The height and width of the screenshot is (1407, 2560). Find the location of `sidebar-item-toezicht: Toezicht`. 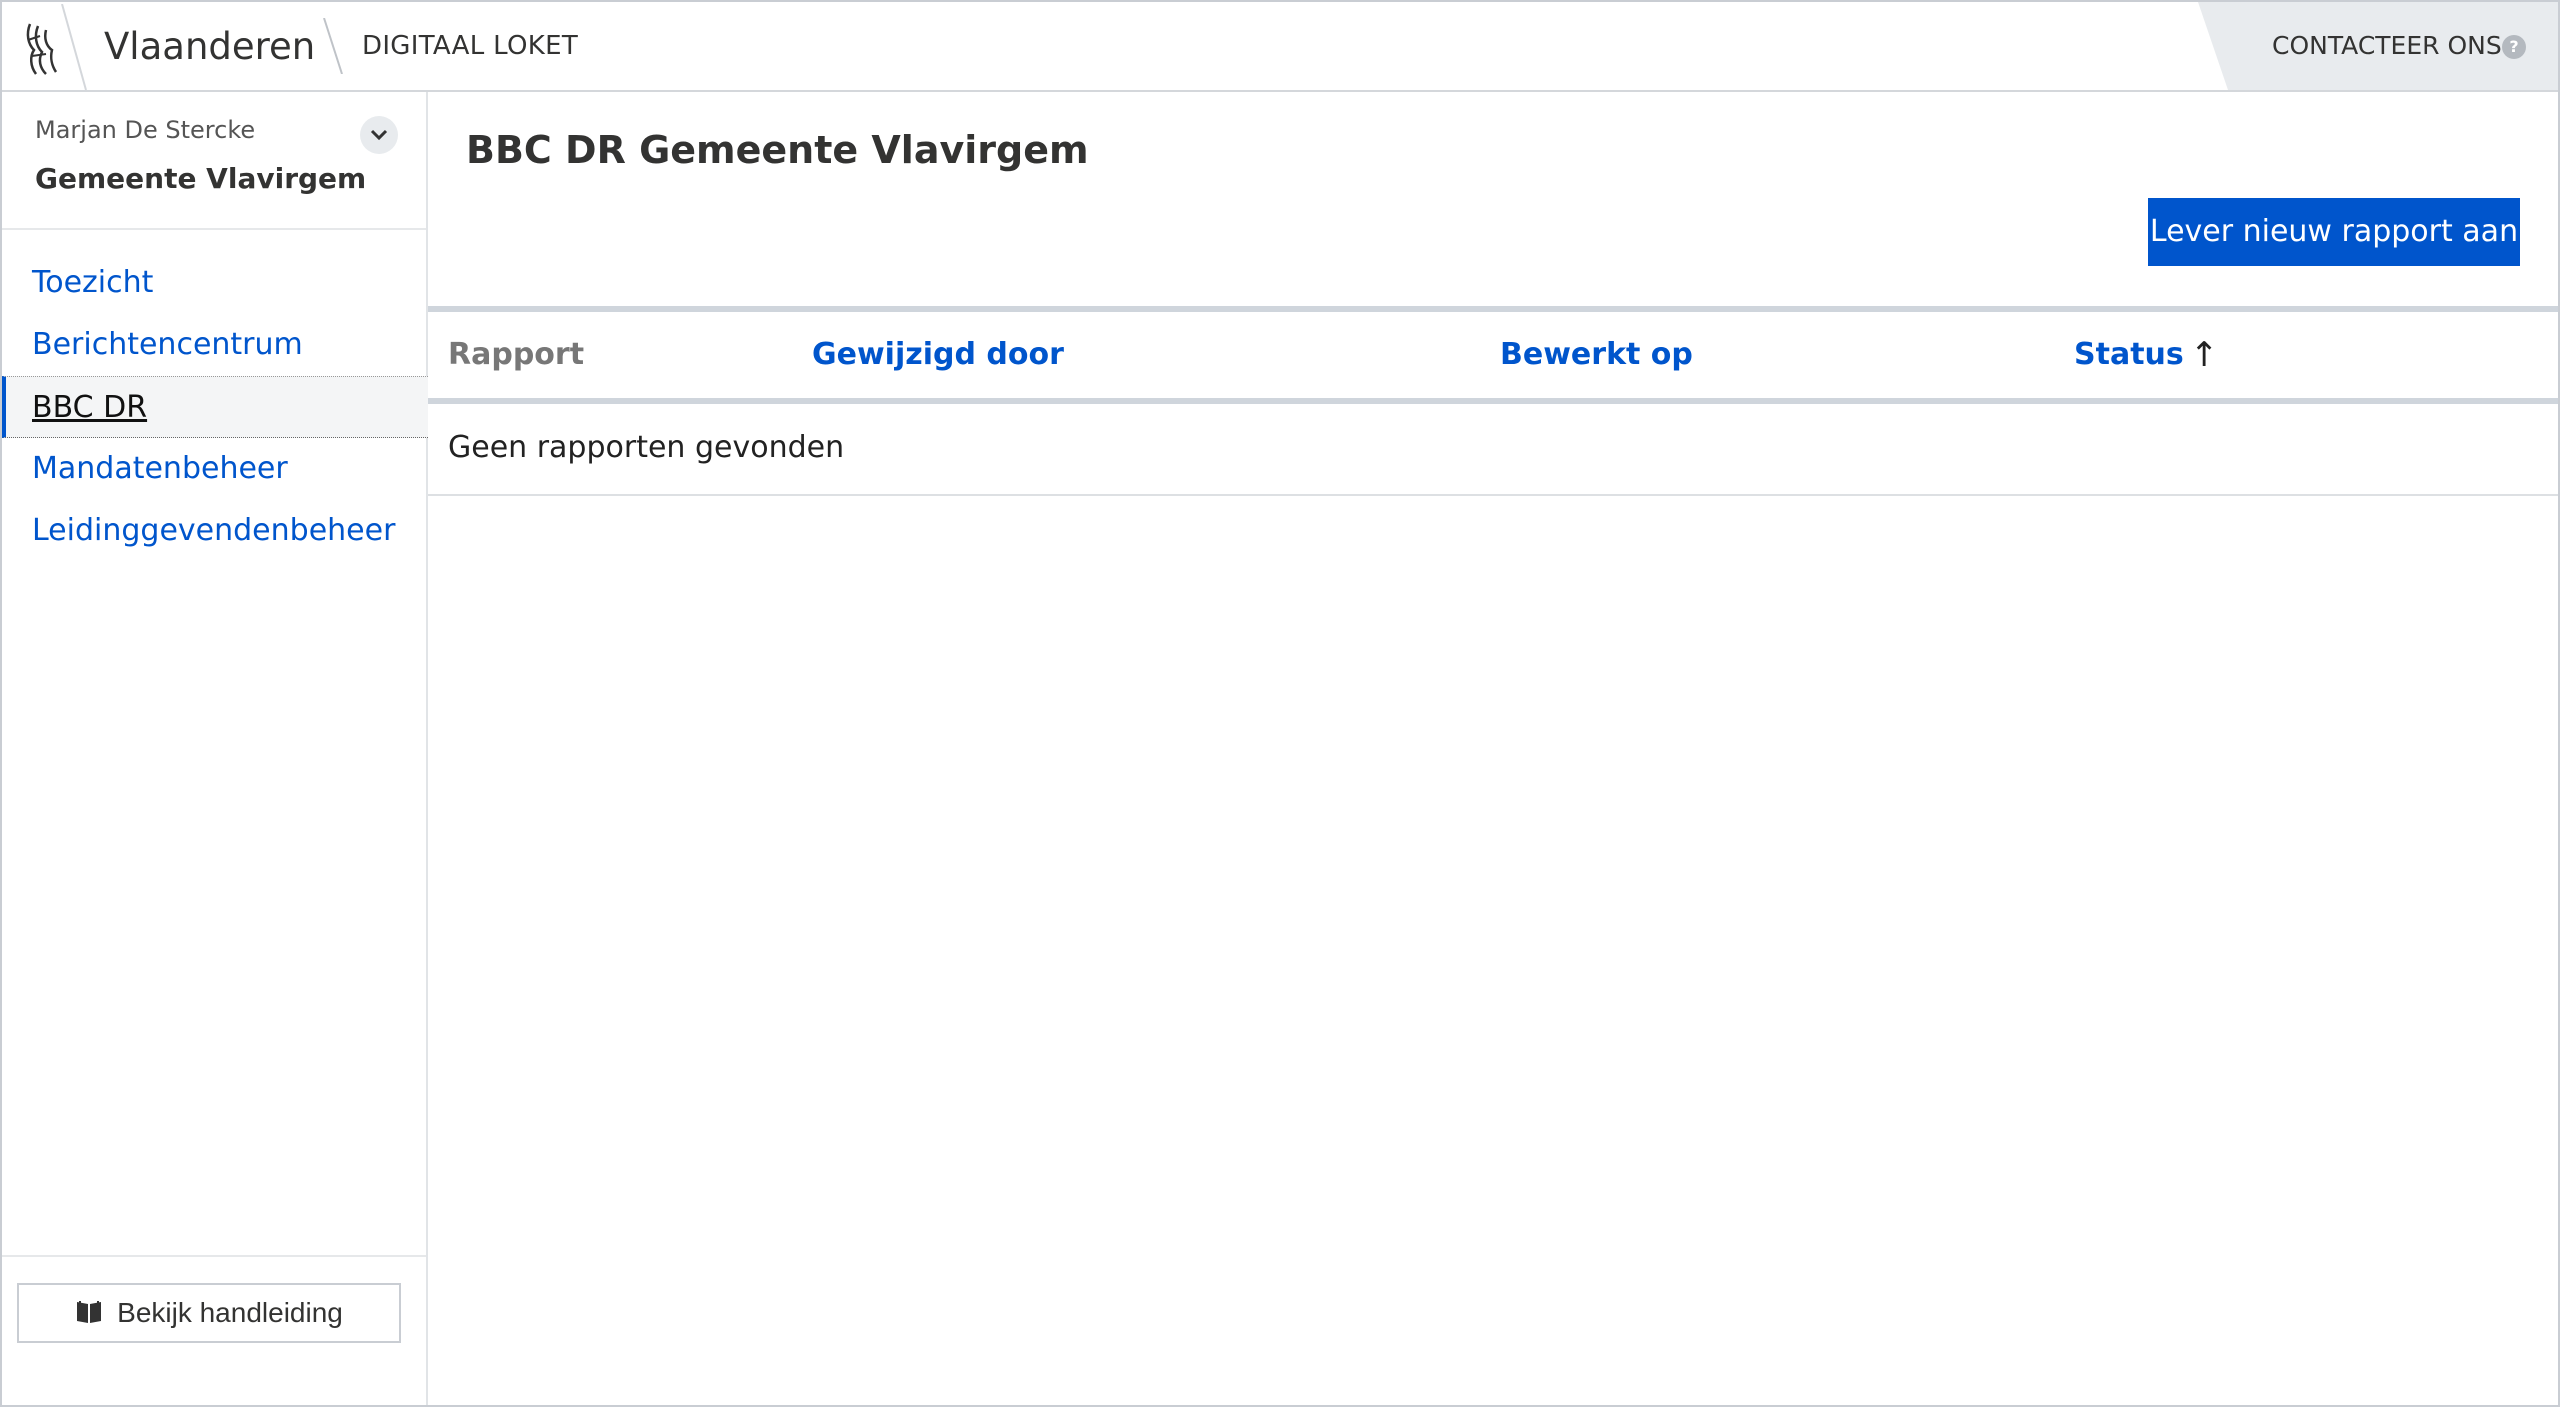

sidebar-item-toezicht: Toezicht is located at coordinates (214, 283).